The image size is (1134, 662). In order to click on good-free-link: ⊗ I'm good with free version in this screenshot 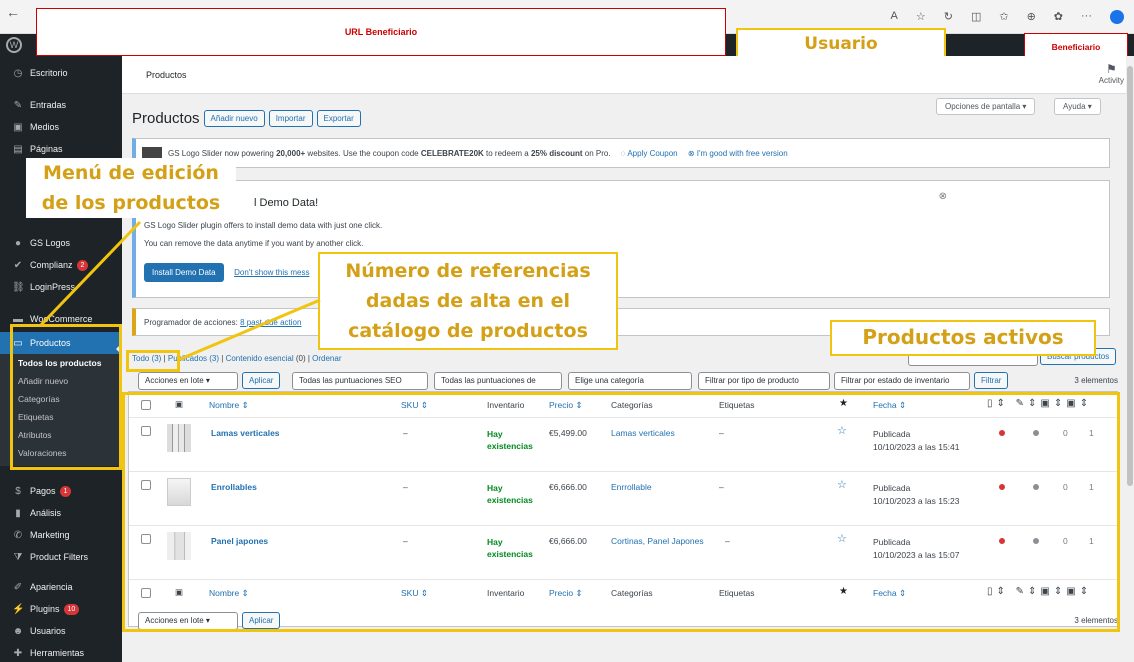, I will do `click(738, 153)`.